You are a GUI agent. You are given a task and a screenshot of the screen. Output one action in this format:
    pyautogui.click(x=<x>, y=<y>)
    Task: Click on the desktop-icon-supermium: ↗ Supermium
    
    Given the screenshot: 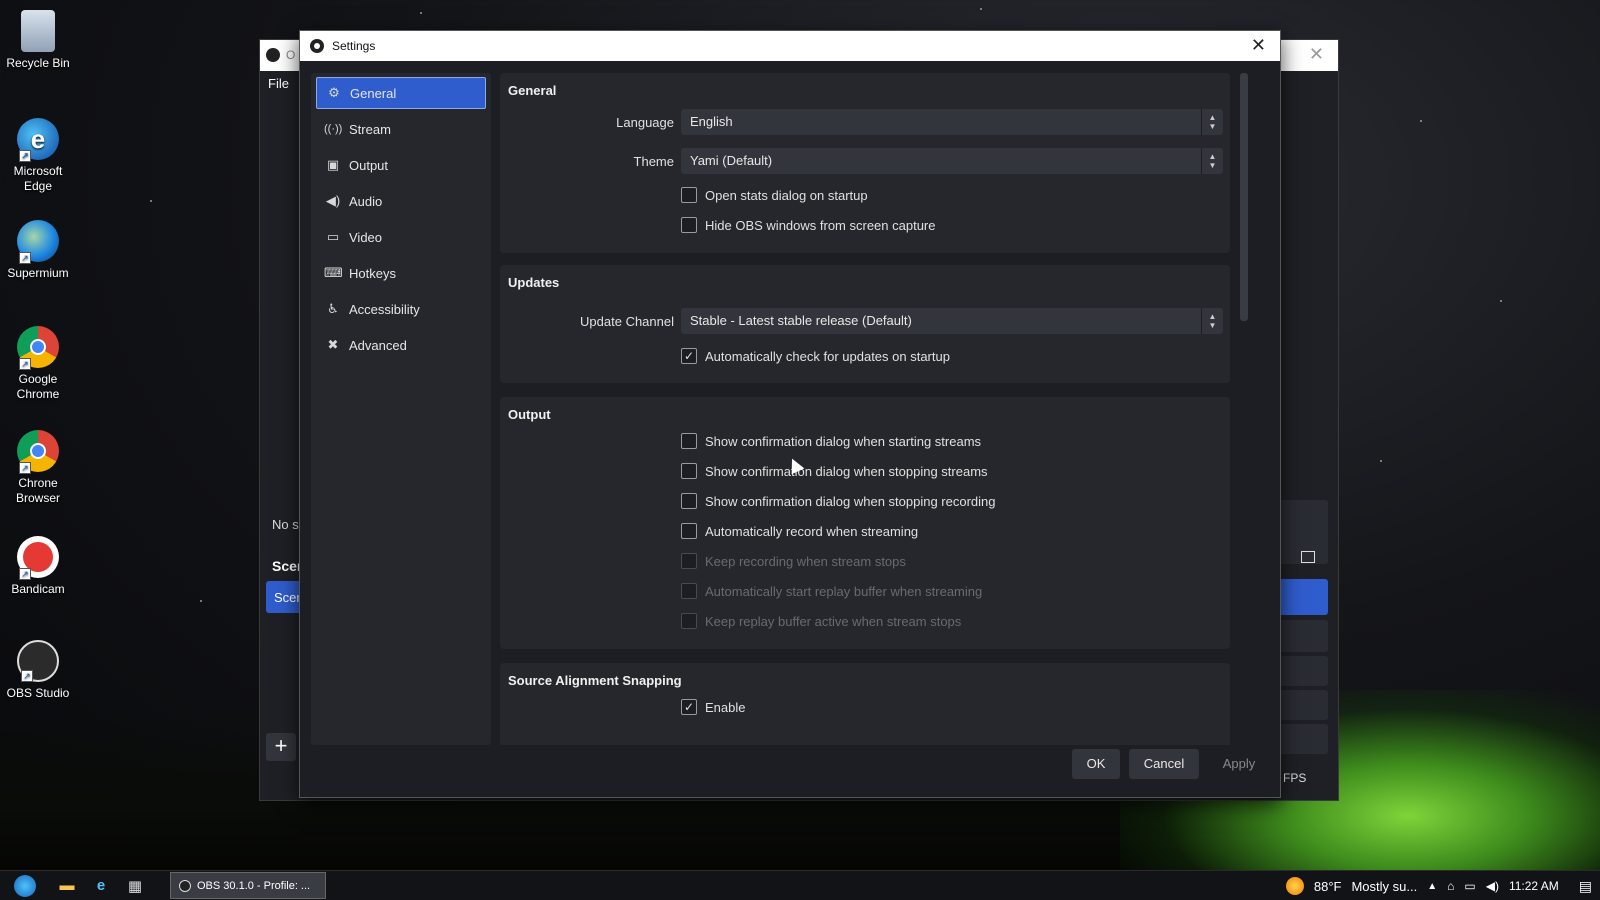 What is the action you would take?
    pyautogui.click(x=38, y=250)
    